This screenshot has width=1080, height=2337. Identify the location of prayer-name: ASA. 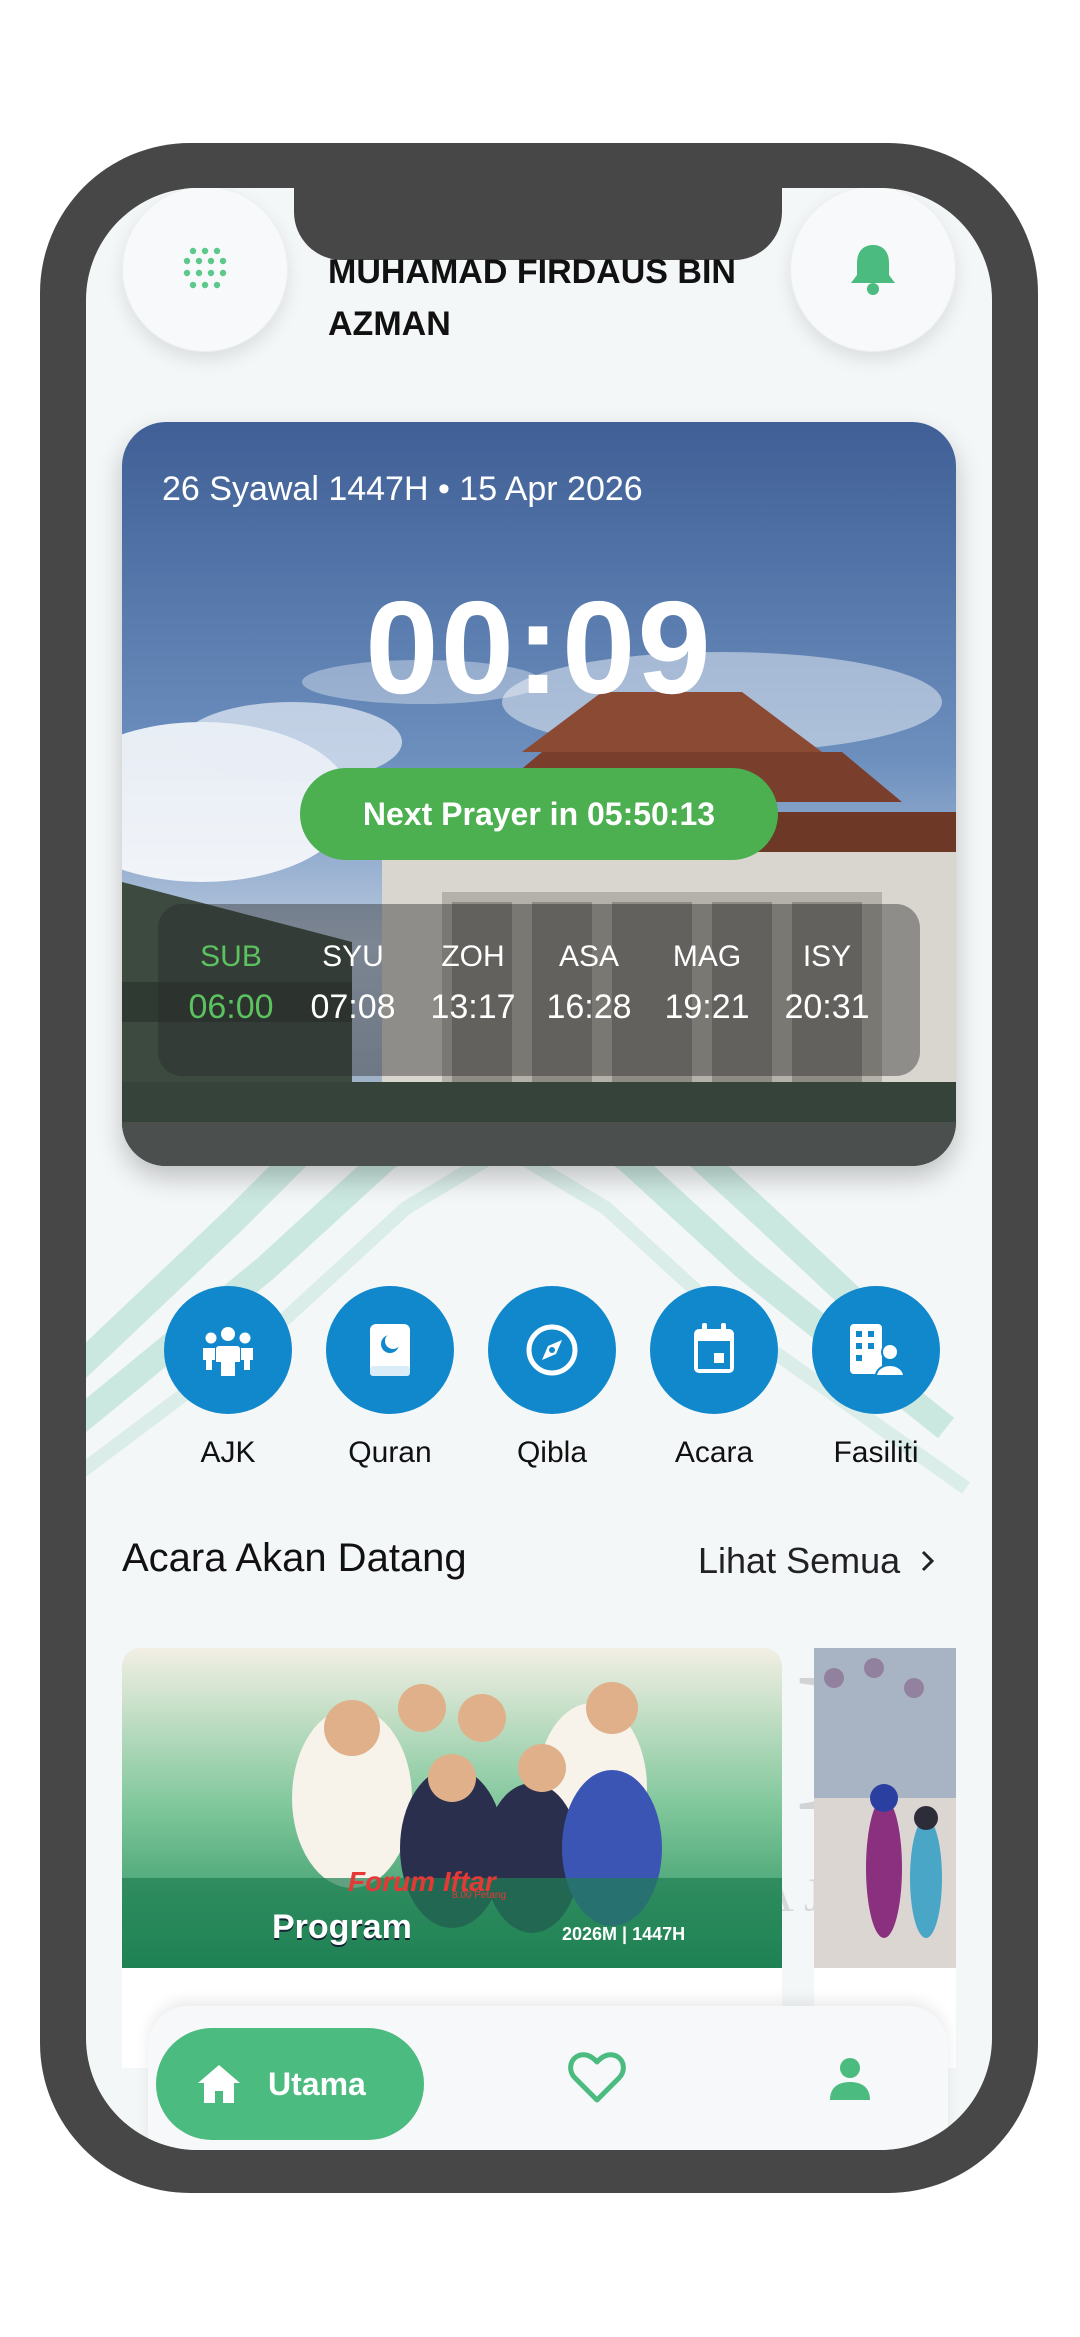
(589, 956).